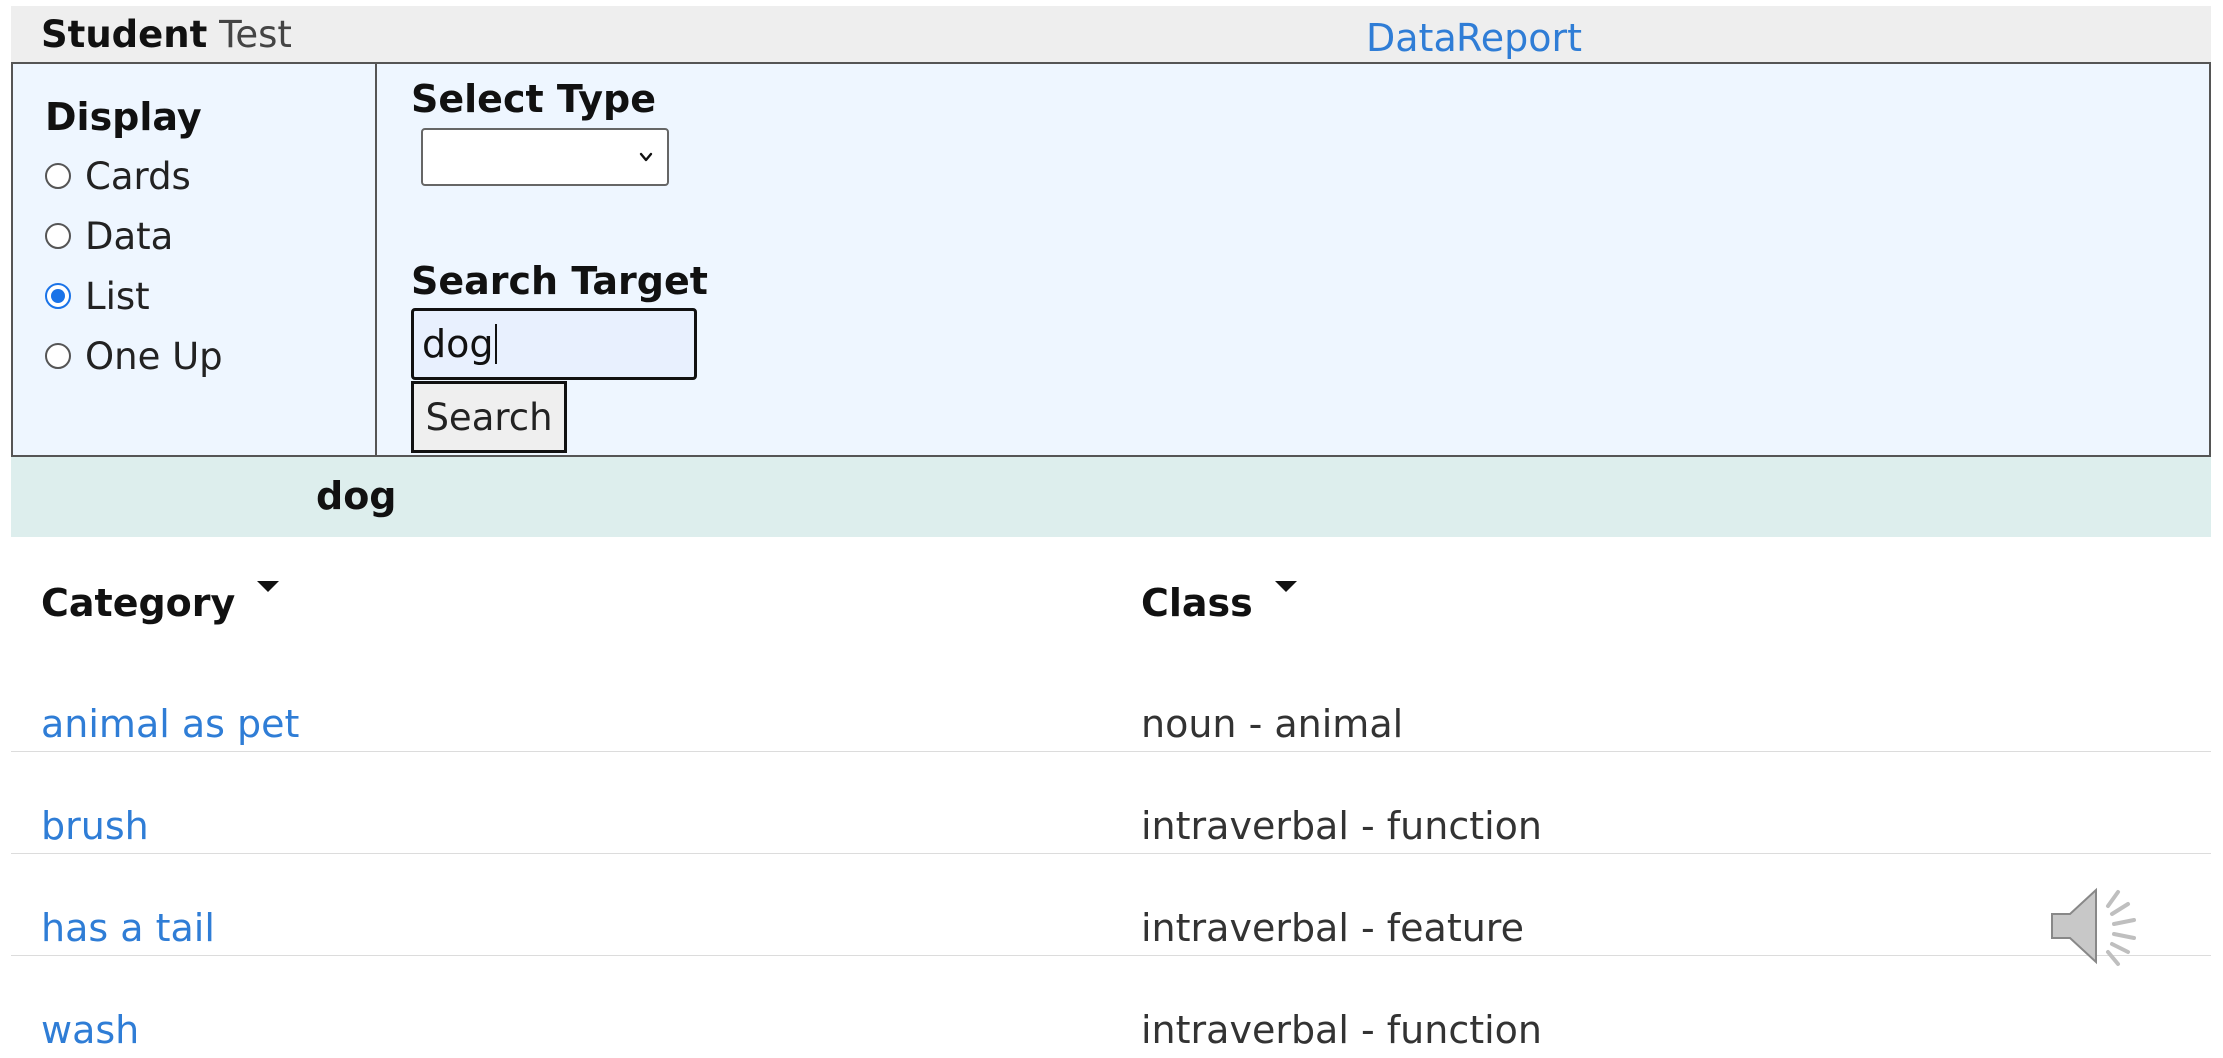 Image resolution: width=2223 pixels, height=1058 pixels. What do you see at coordinates (646, 157) in the screenshot?
I see `chevron-down-icon` at bounding box center [646, 157].